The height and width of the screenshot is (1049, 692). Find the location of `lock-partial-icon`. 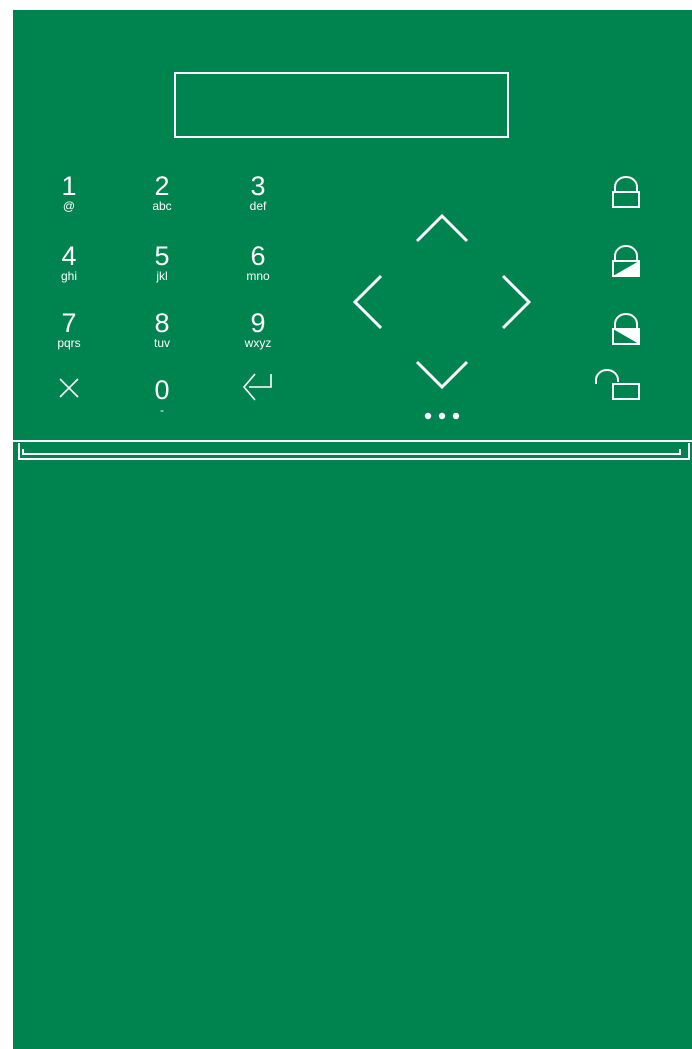

lock-partial-icon is located at coordinates (626, 329).